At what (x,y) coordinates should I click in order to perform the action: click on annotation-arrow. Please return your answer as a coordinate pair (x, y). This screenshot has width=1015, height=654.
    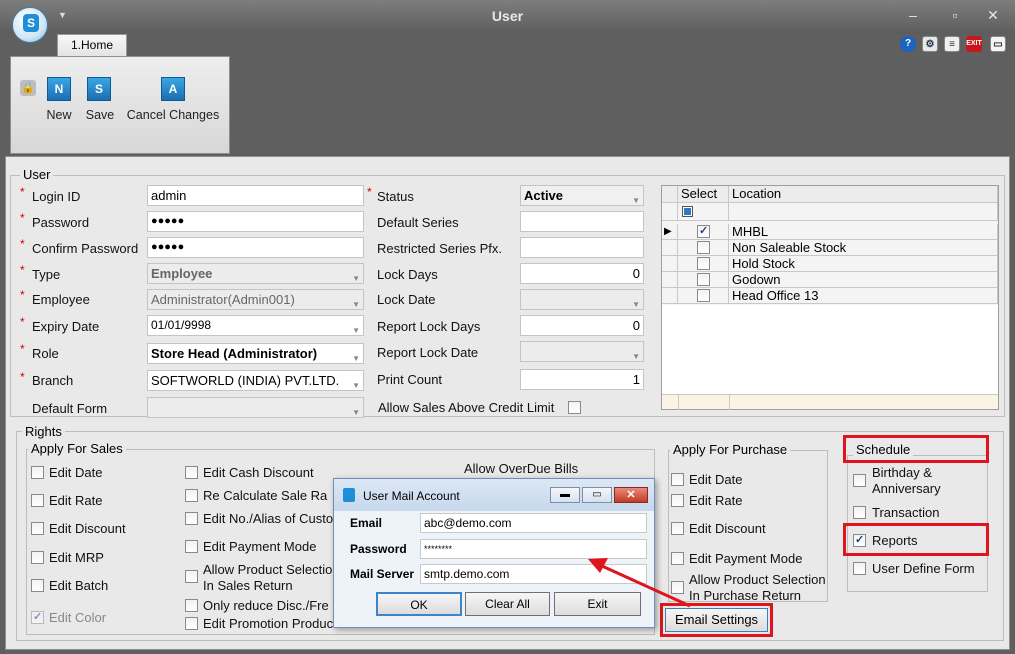
    Looking at the image, I should click on (639, 583).